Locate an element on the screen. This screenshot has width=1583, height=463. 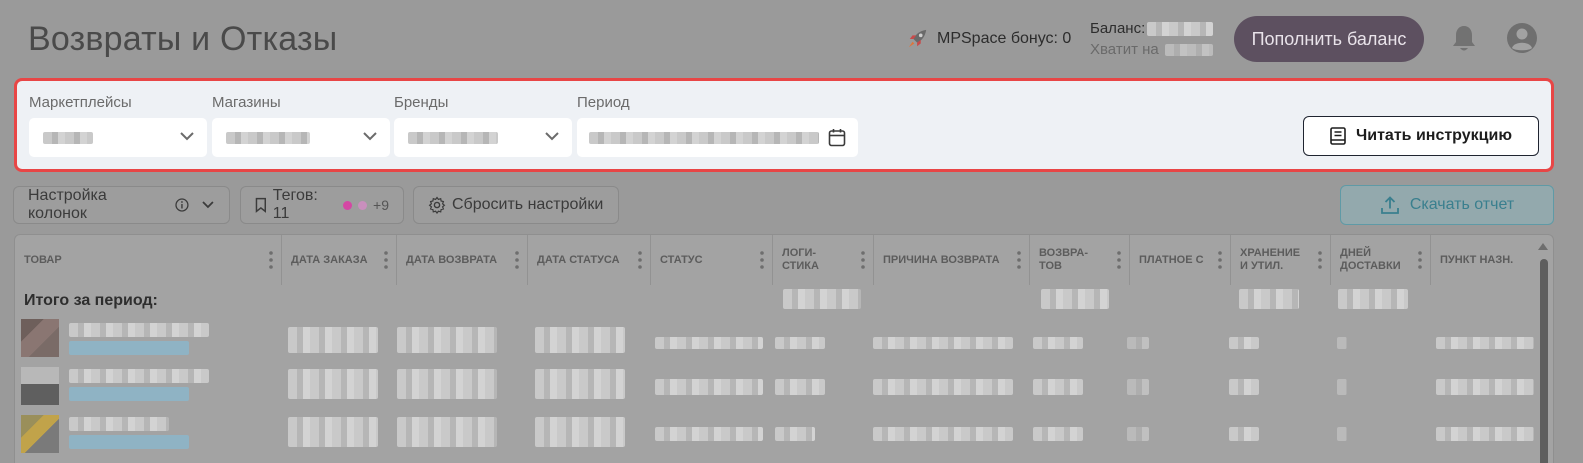
scroll-up-arrow is located at coordinates (1543, 246).